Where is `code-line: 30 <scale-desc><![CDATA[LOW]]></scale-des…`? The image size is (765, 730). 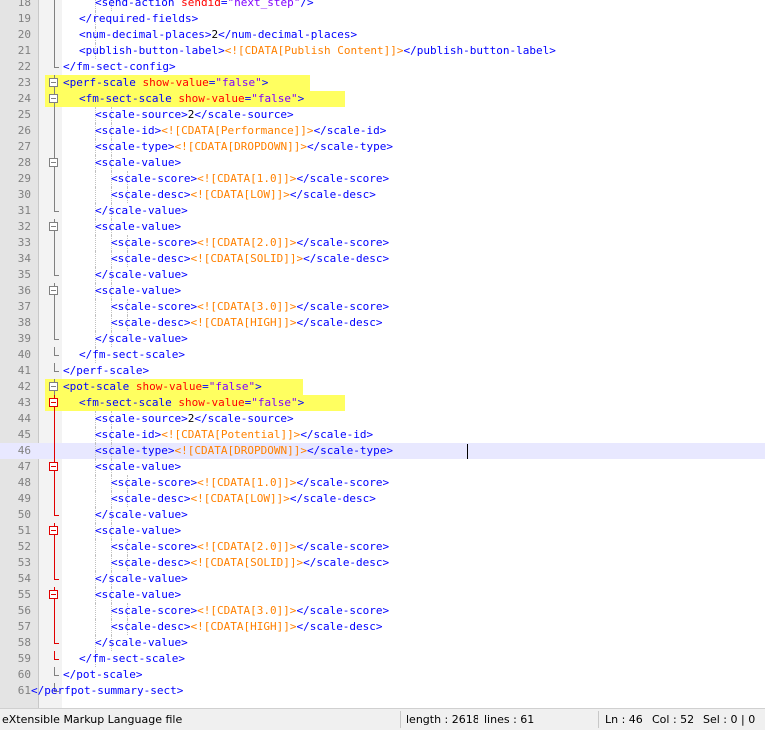
code-line: 30 <scale-desc><![CDATA[LOW]]></scale-des… is located at coordinates (382, 195).